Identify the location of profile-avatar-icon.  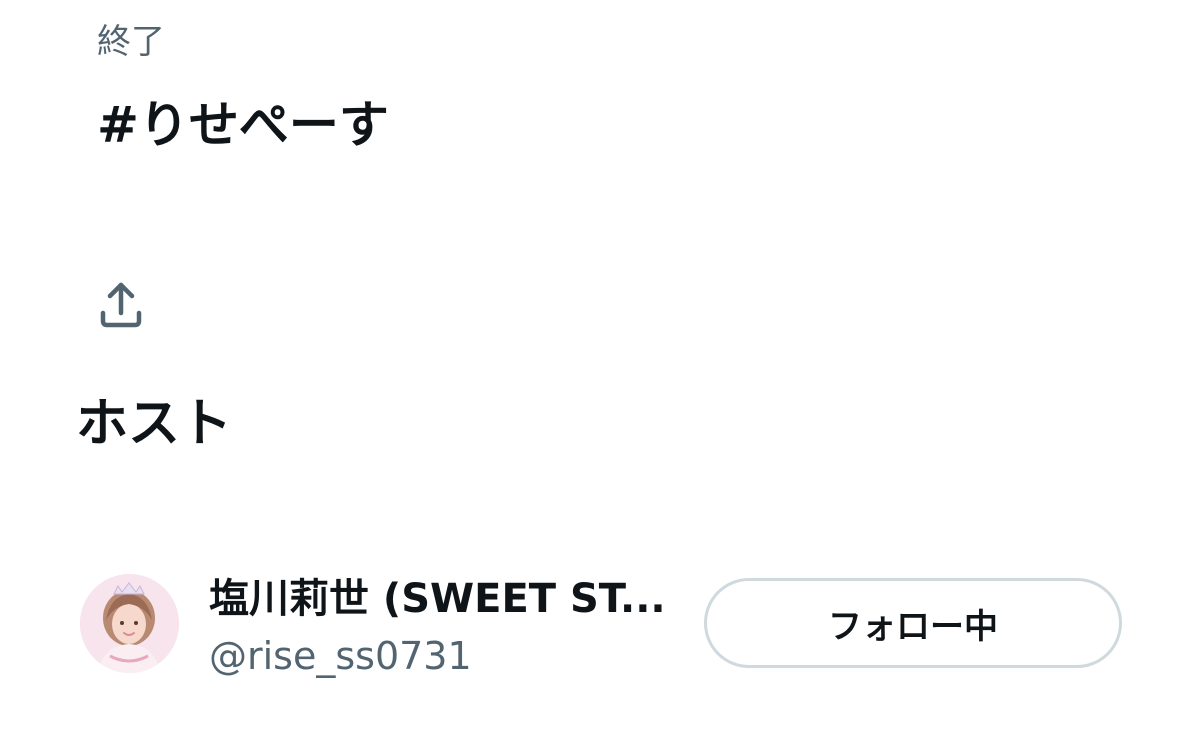
(129, 623).